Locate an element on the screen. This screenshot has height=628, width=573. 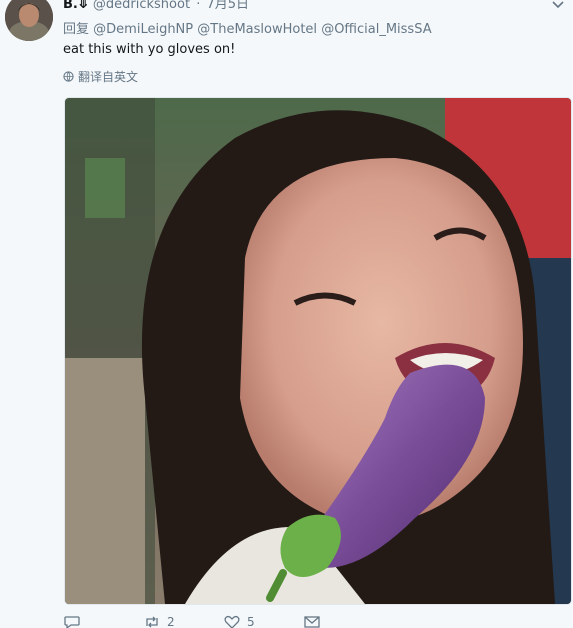
like-count: 5 is located at coordinates (251, 621).